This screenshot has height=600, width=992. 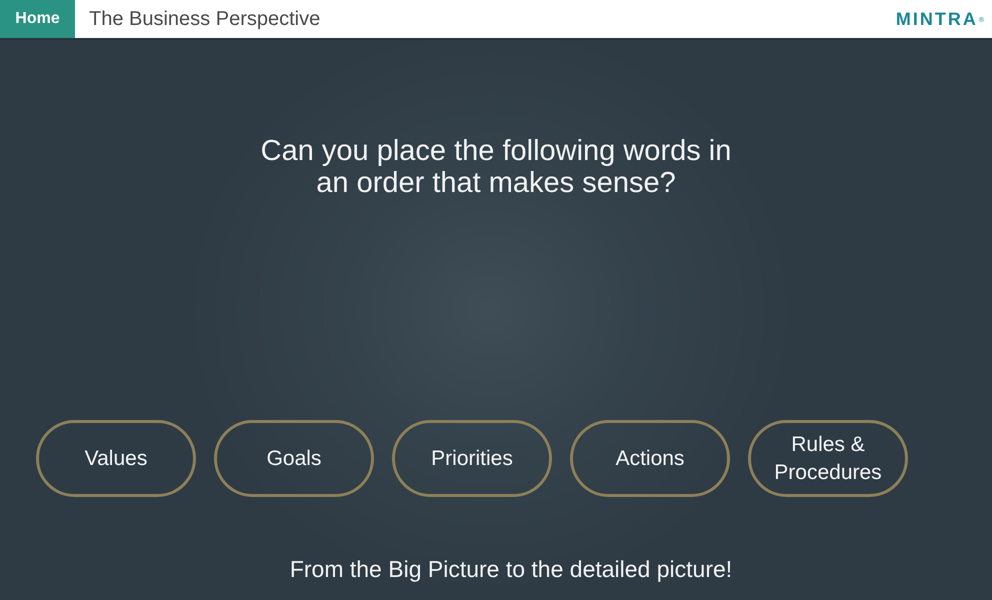 I want to click on home-button: Home, so click(x=37, y=19).